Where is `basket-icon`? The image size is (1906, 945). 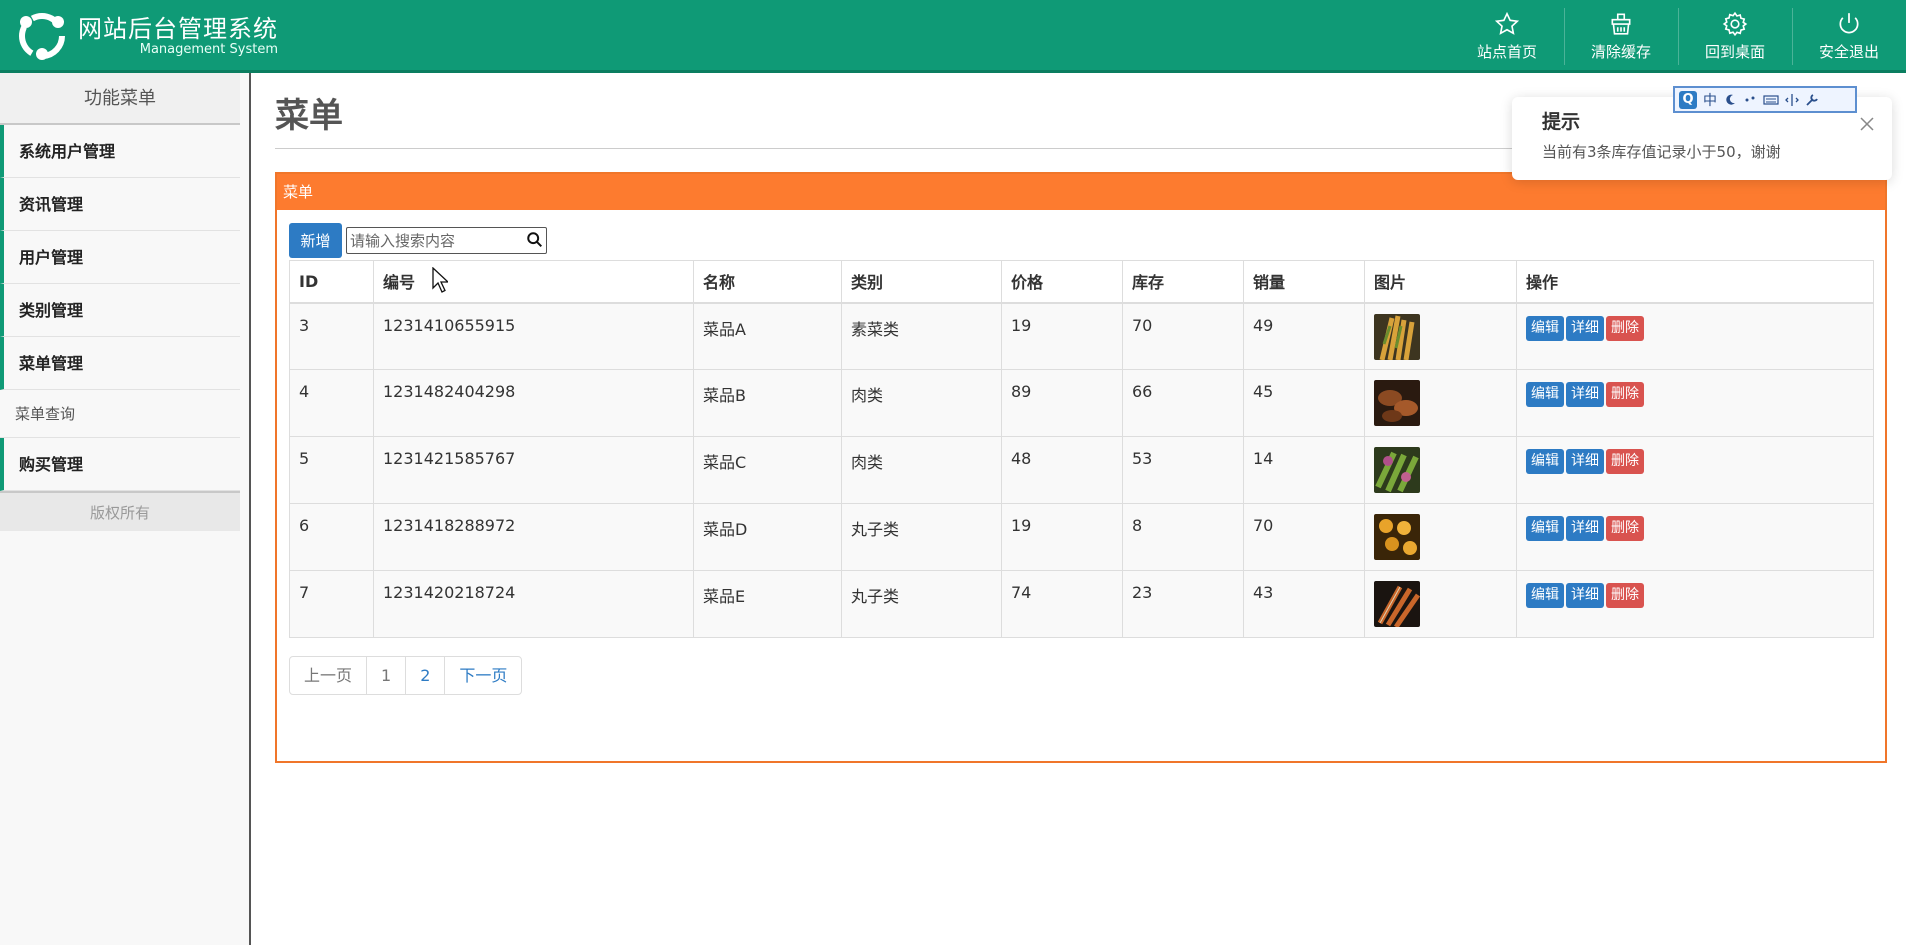 basket-icon is located at coordinates (1621, 24).